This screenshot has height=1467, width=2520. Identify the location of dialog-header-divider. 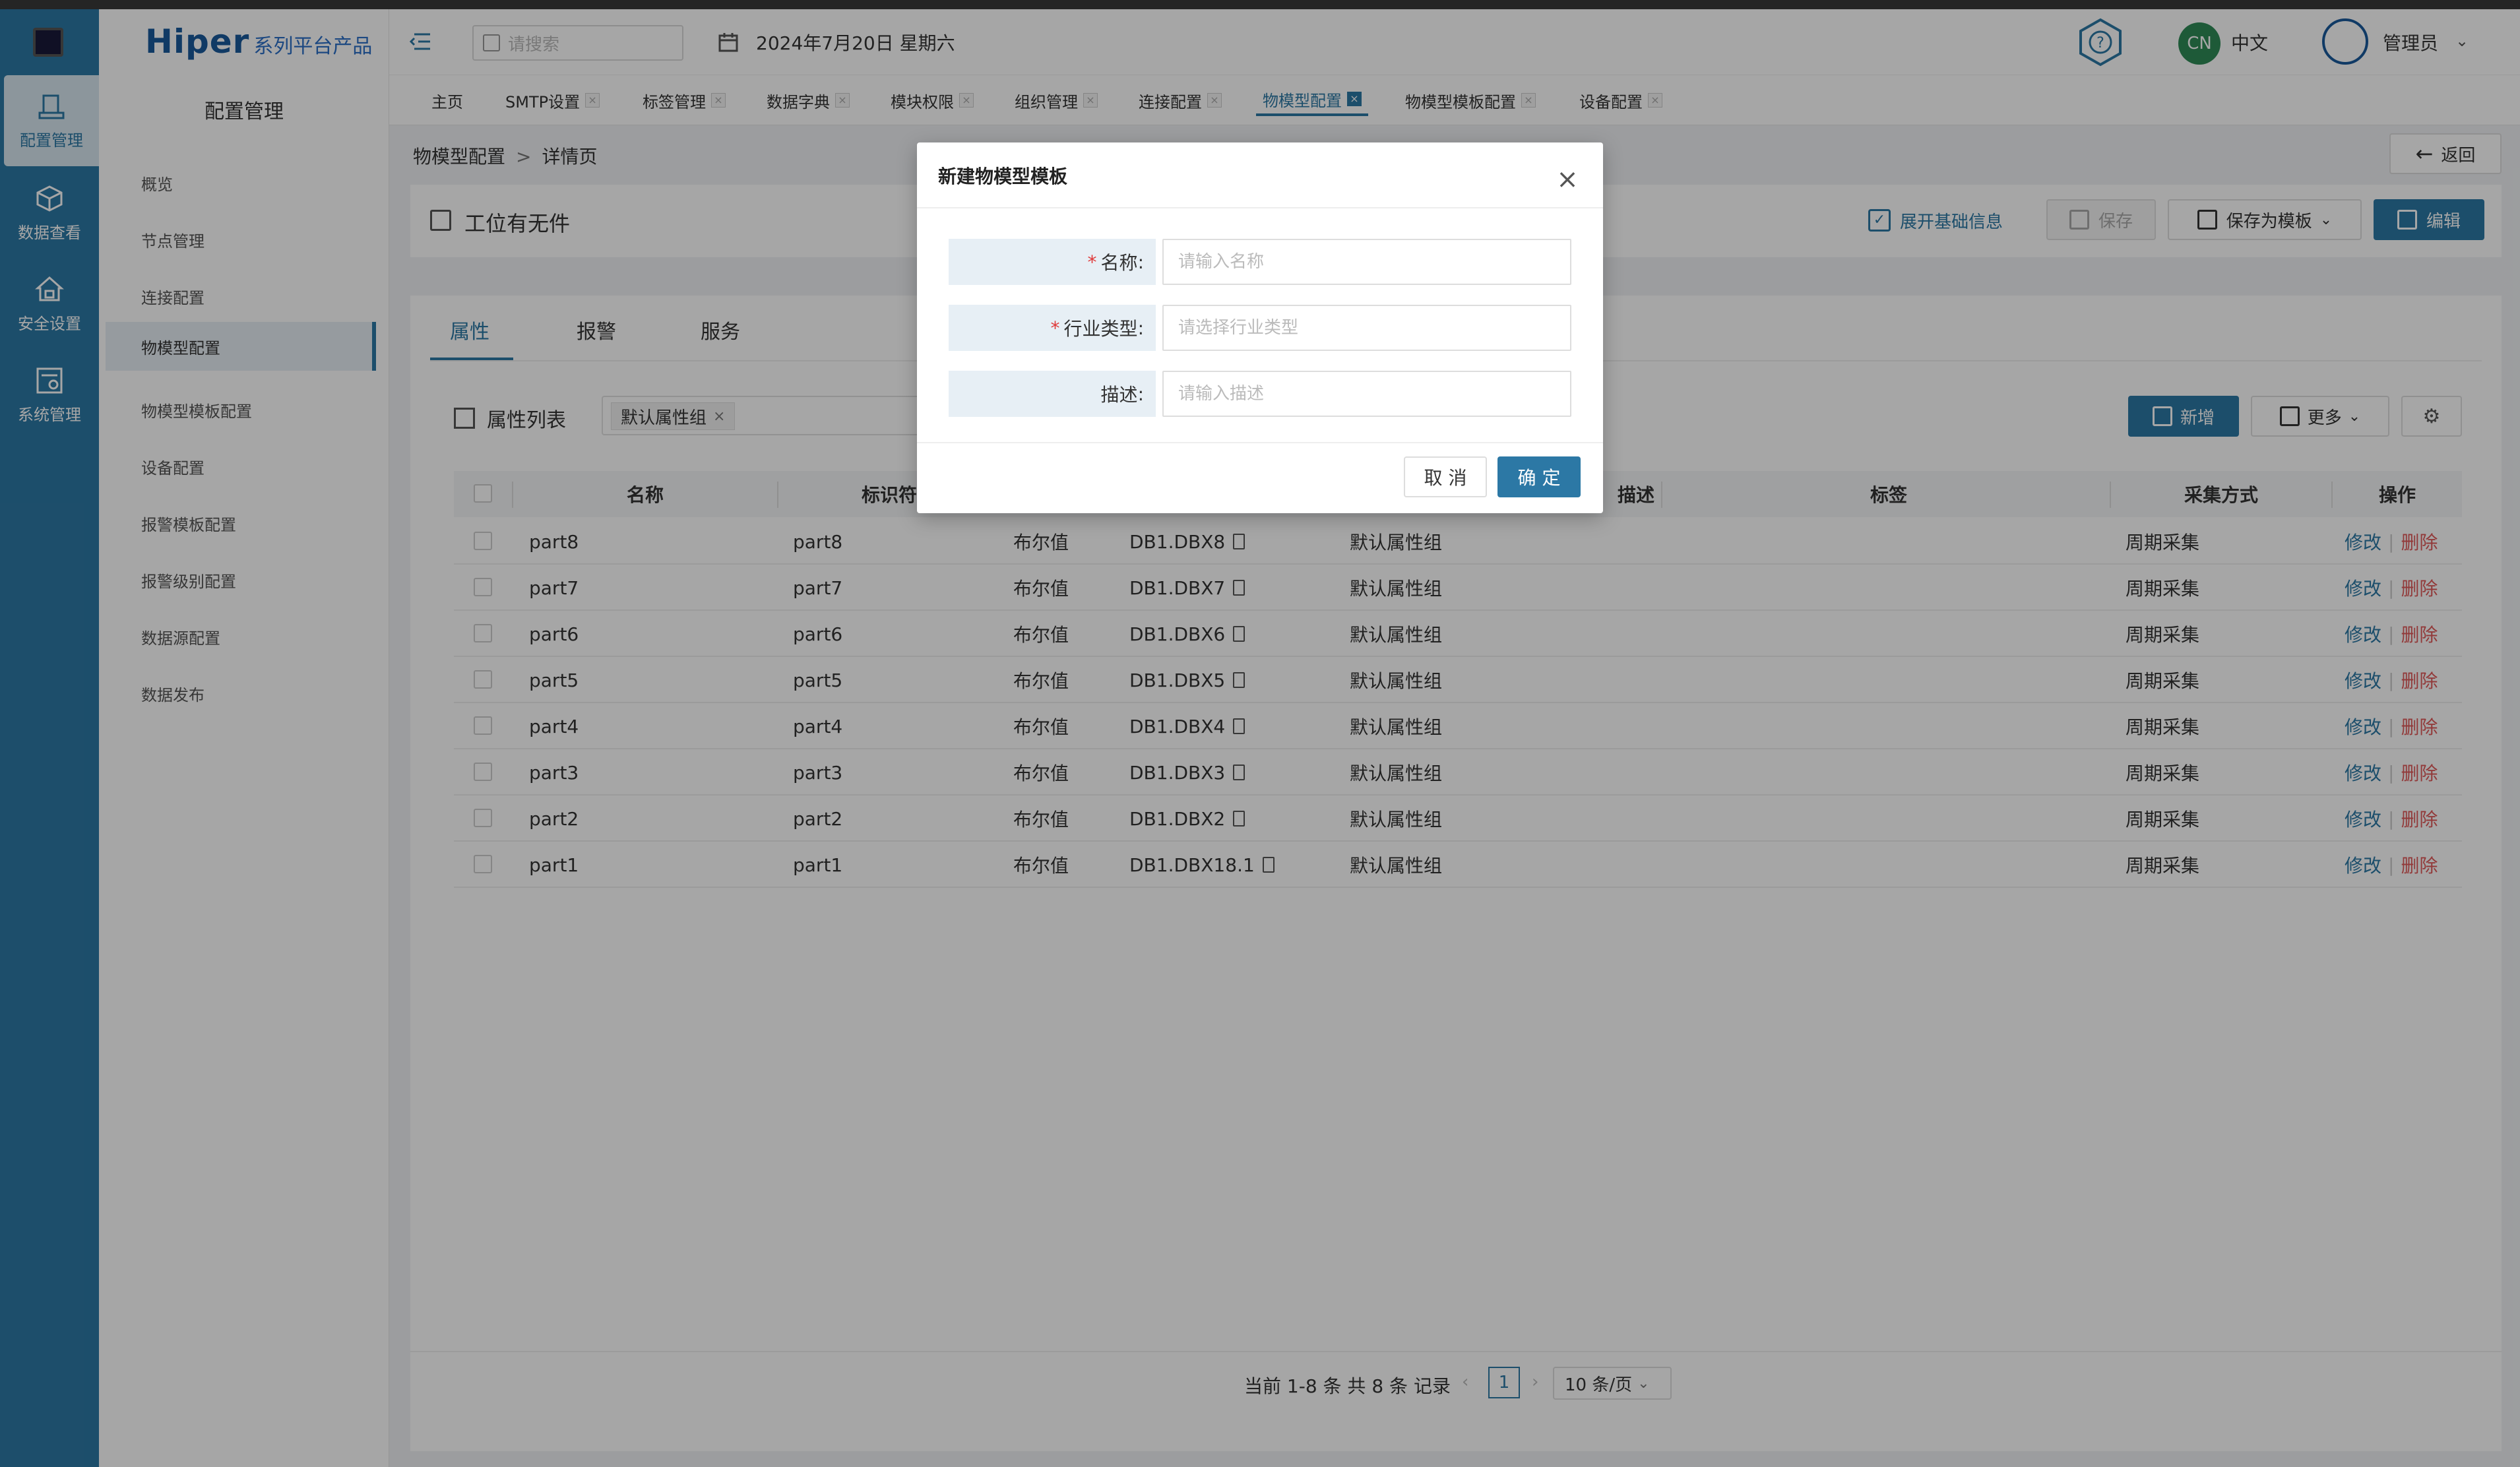
(1260, 207).